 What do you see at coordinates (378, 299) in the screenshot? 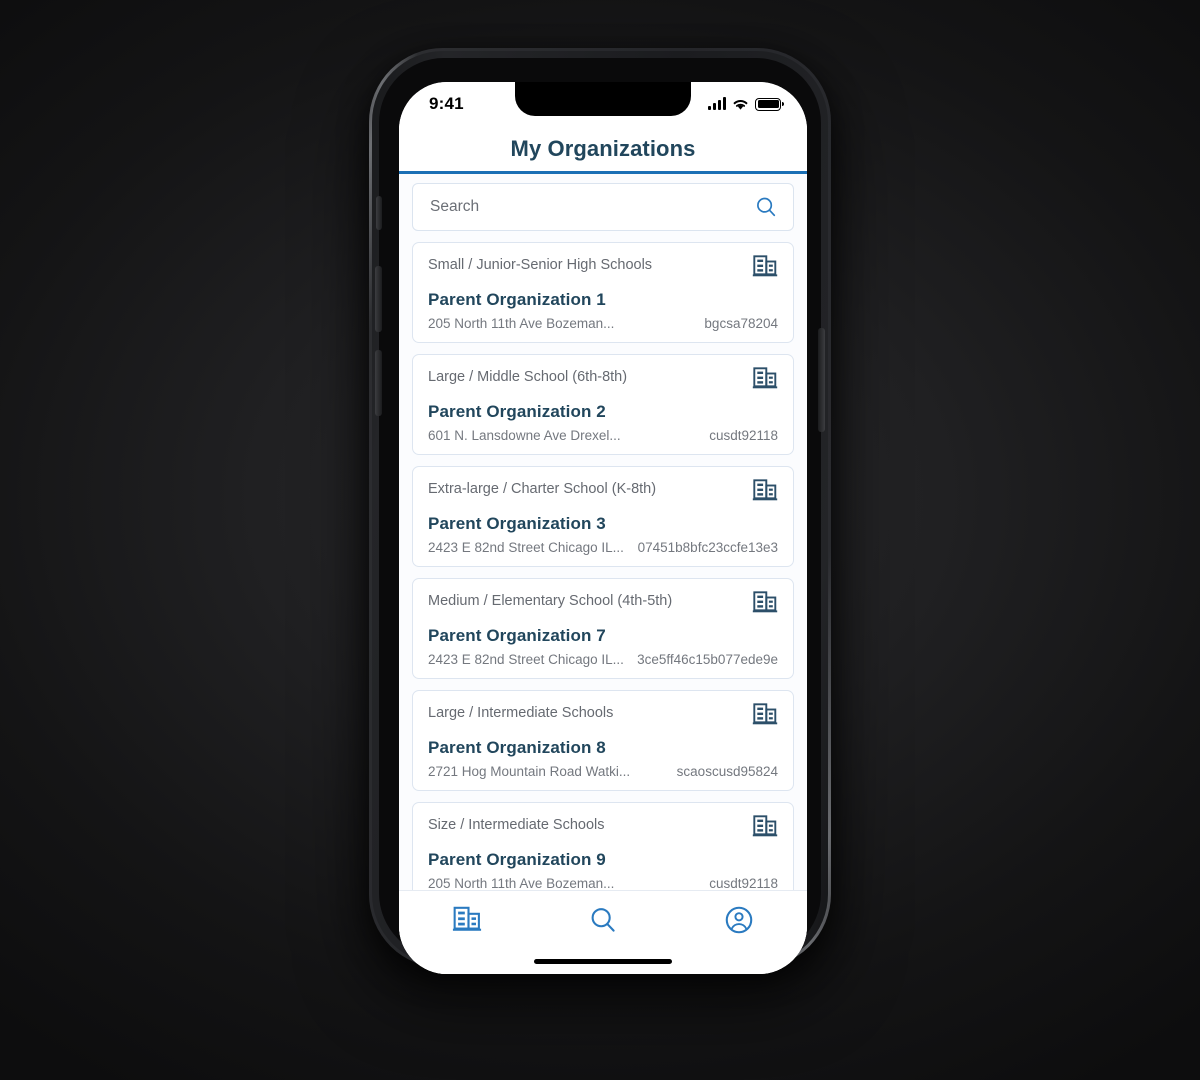
I see `volume-up-button` at bounding box center [378, 299].